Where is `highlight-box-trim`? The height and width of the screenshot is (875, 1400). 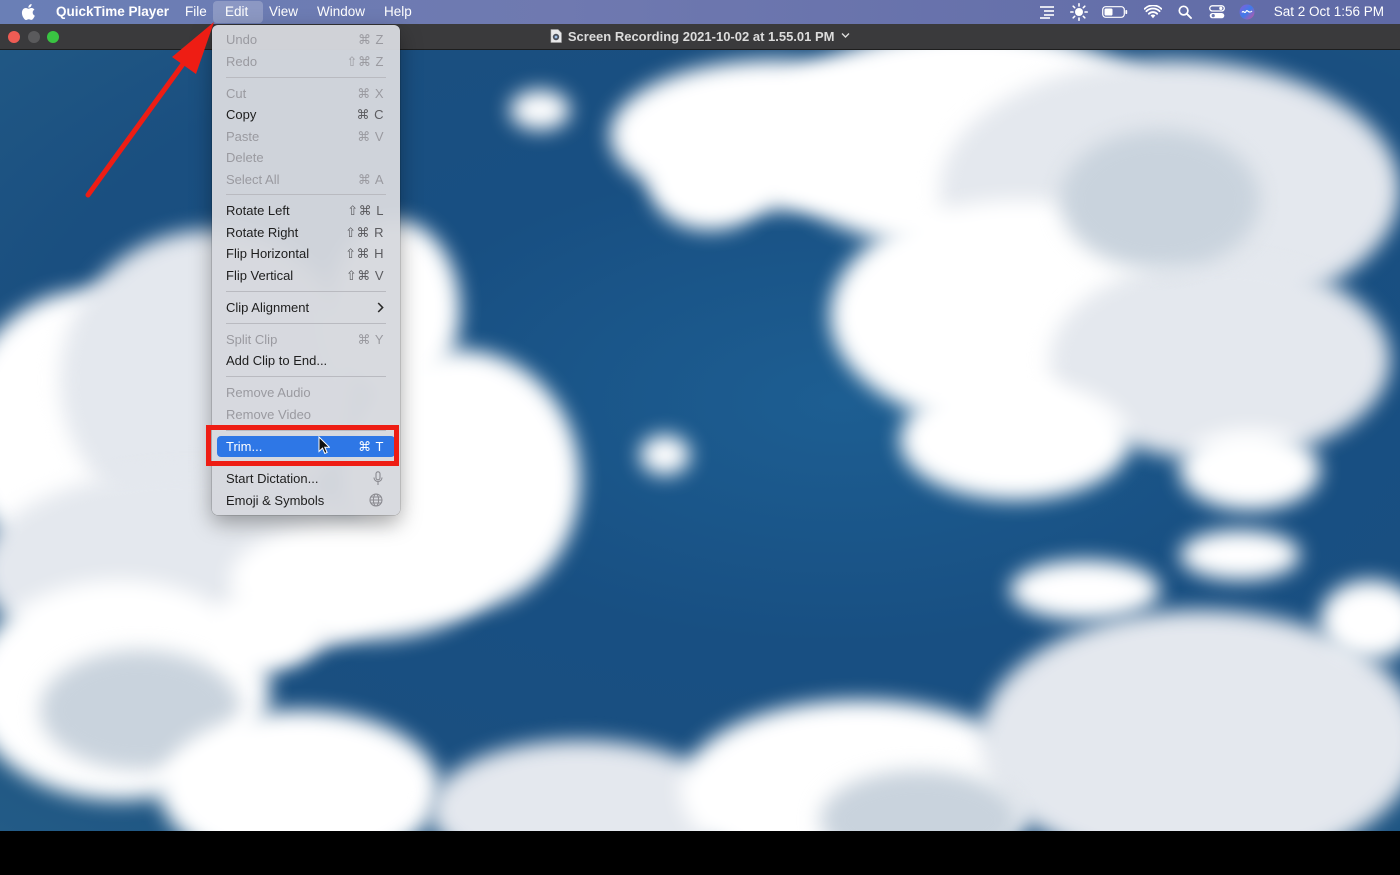 highlight-box-trim is located at coordinates (302, 445).